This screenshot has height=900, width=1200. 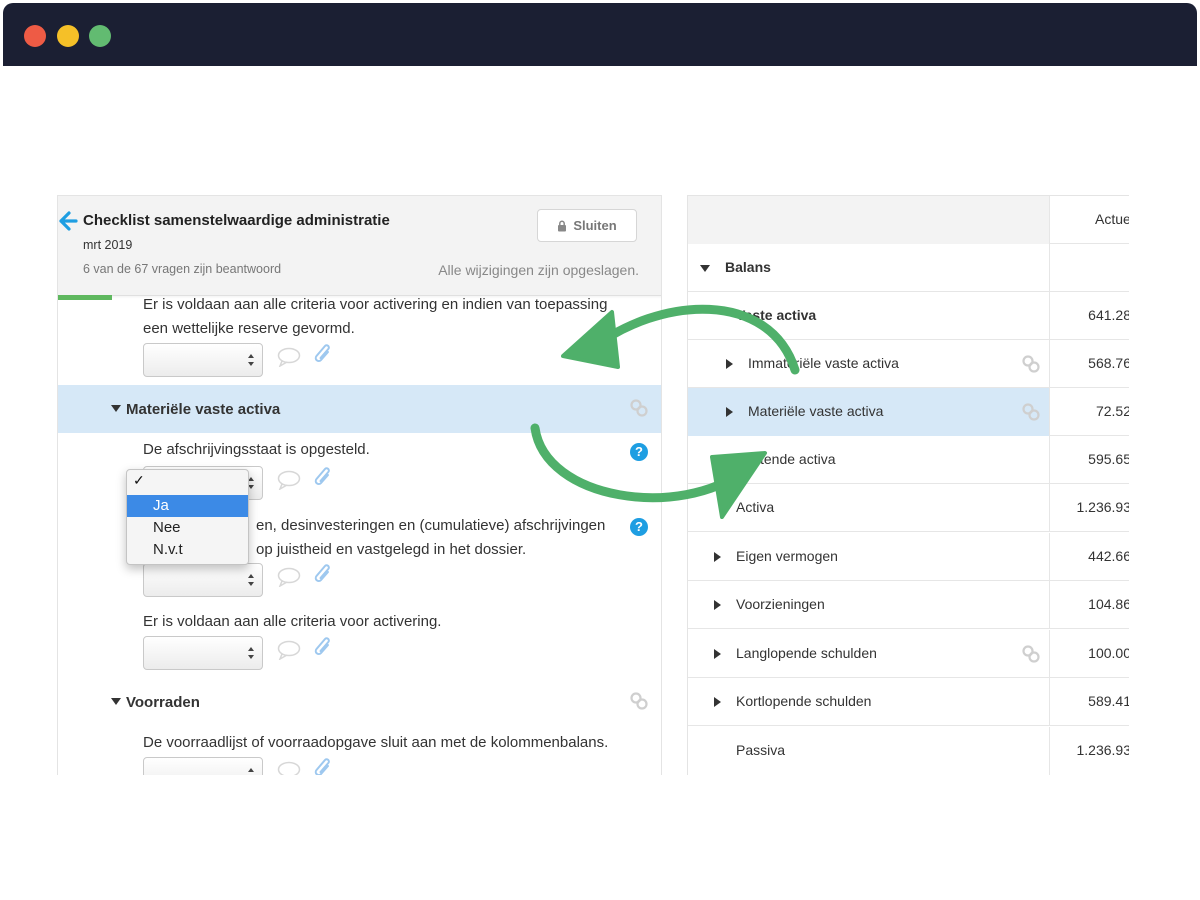 I want to click on lock-icon, so click(x=562, y=225).